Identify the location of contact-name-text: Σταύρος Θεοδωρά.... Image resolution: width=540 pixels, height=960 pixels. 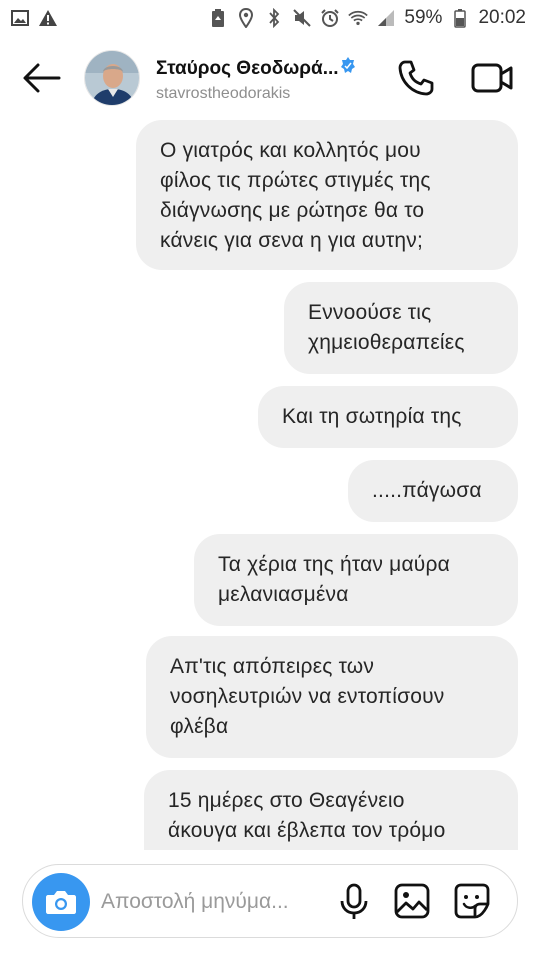
(247, 68).